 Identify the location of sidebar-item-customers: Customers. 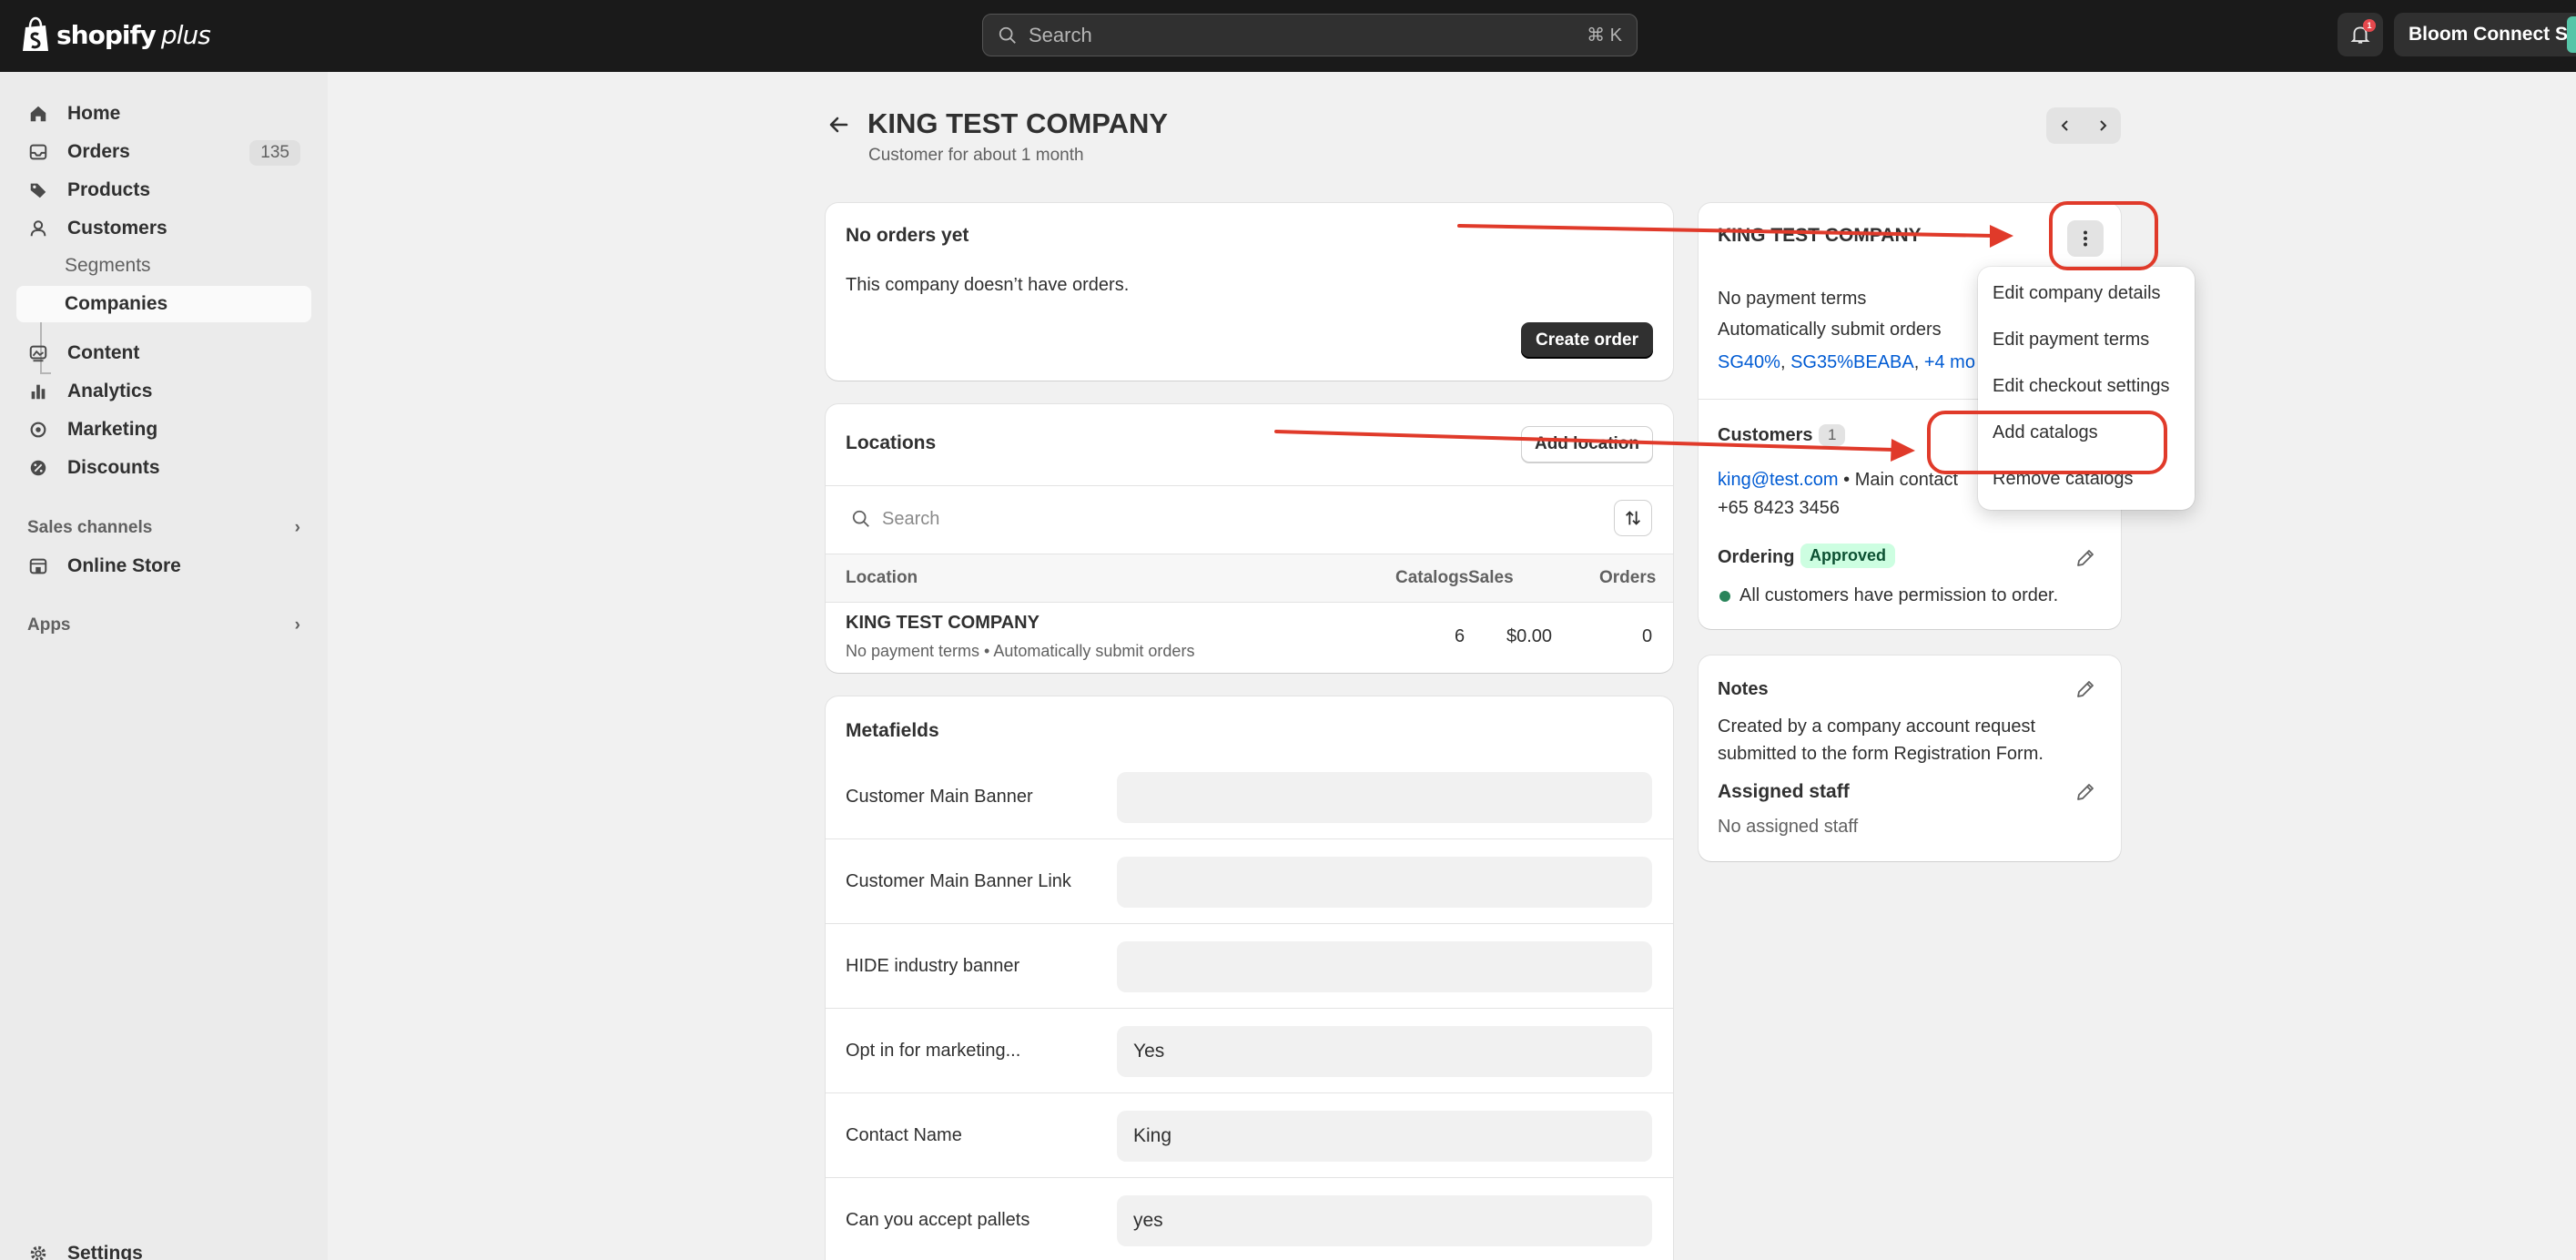
(163, 228).